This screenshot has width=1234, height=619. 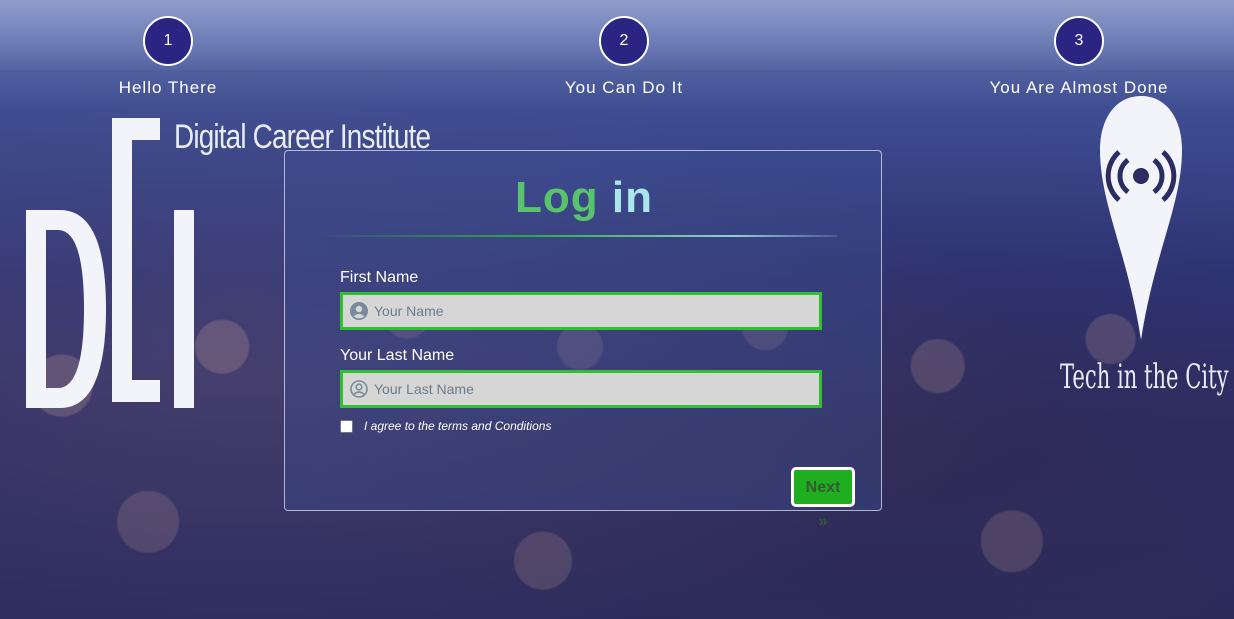 I want to click on last-name-label: Your Last Name, so click(x=397, y=355).